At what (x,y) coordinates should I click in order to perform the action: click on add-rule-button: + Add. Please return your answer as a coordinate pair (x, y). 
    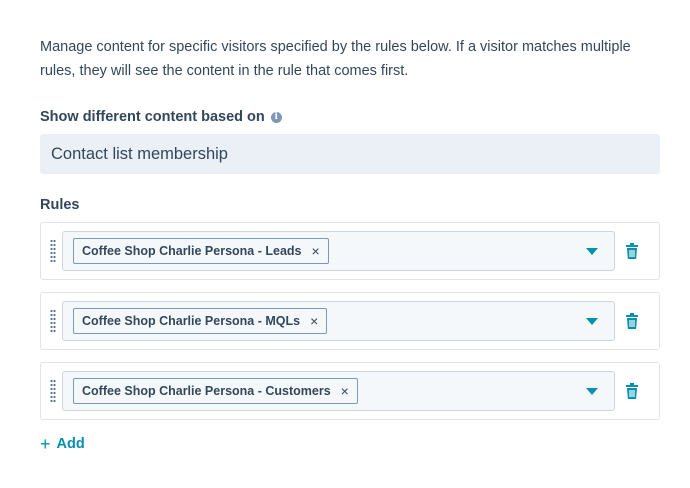
    Looking at the image, I should click on (62, 444).